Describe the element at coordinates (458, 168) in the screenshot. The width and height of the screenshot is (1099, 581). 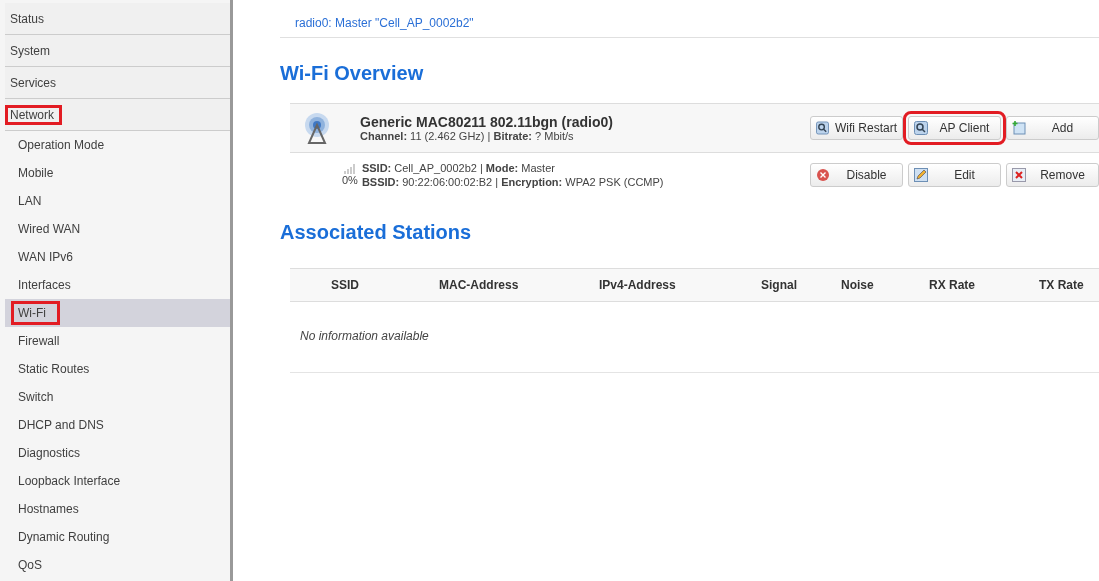
I see `ssid-info: SSID: Cell_AP_0002b2 | Mode: Master` at that location.